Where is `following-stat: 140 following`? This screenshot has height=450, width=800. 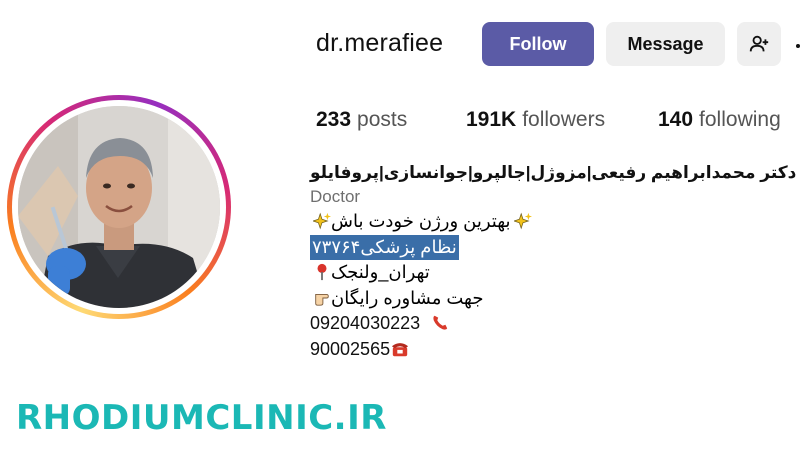
following-stat: 140 following is located at coordinates (719, 120).